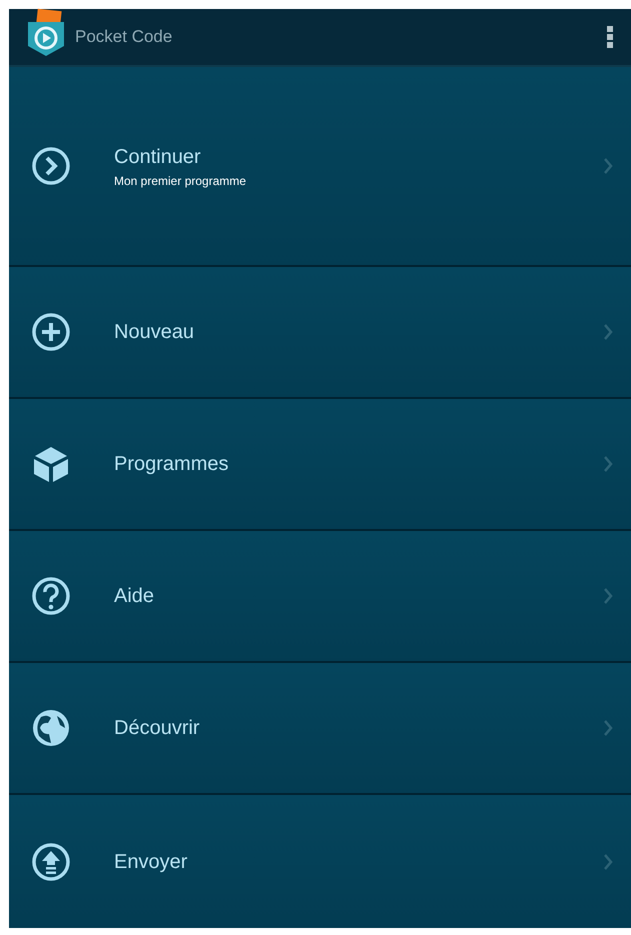 Image resolution: width=631 pixels, height=935 pixels. Describe the element at coordinates (51, 332) in the screenshot. I see `plus-circle-icon` at that location.